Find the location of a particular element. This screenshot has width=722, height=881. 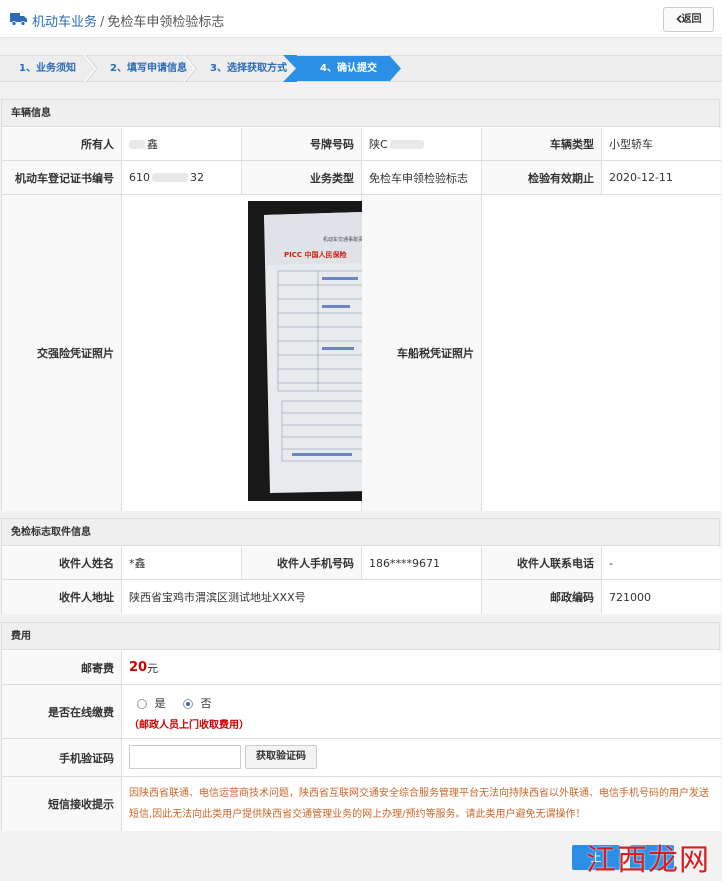

insurance-photo-label: 交强险凭证照片 is located at coordinates (62, 353).